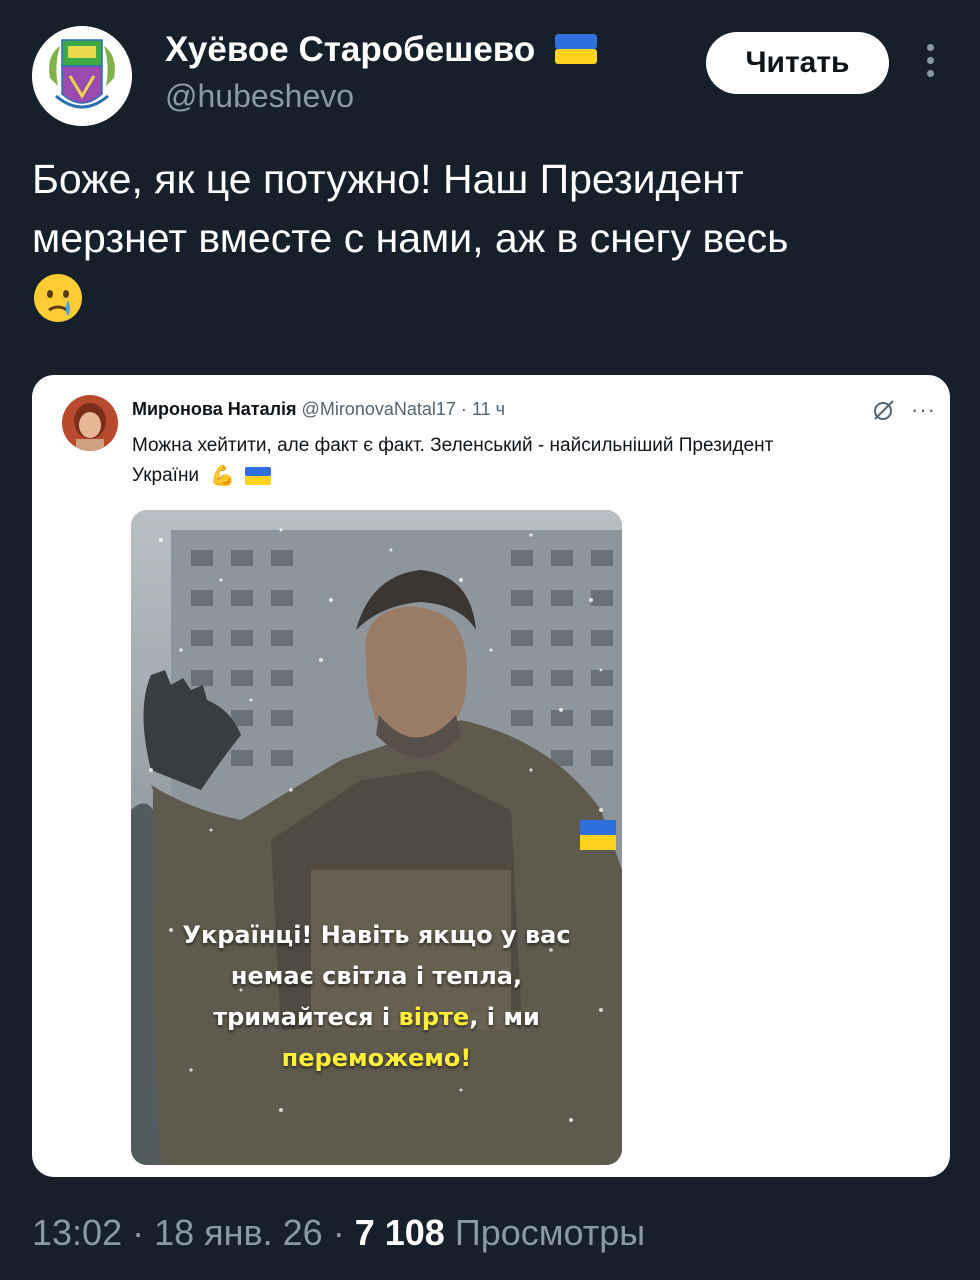  Describe the element at coordinates (214, 409) in the screenshot. I see `quoted-author-name: Миронова Наталія` at that location.